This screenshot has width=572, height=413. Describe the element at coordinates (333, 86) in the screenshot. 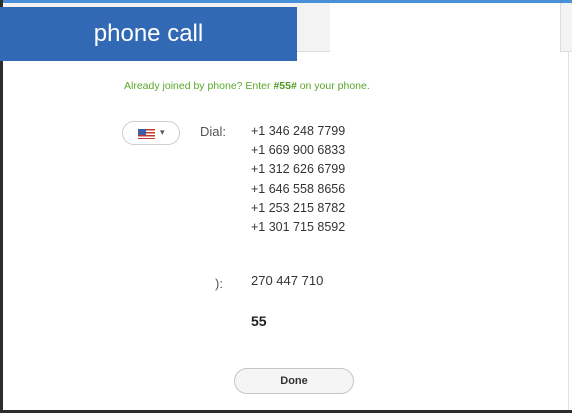

I see `hint-suffix: on your phone.` at that location.